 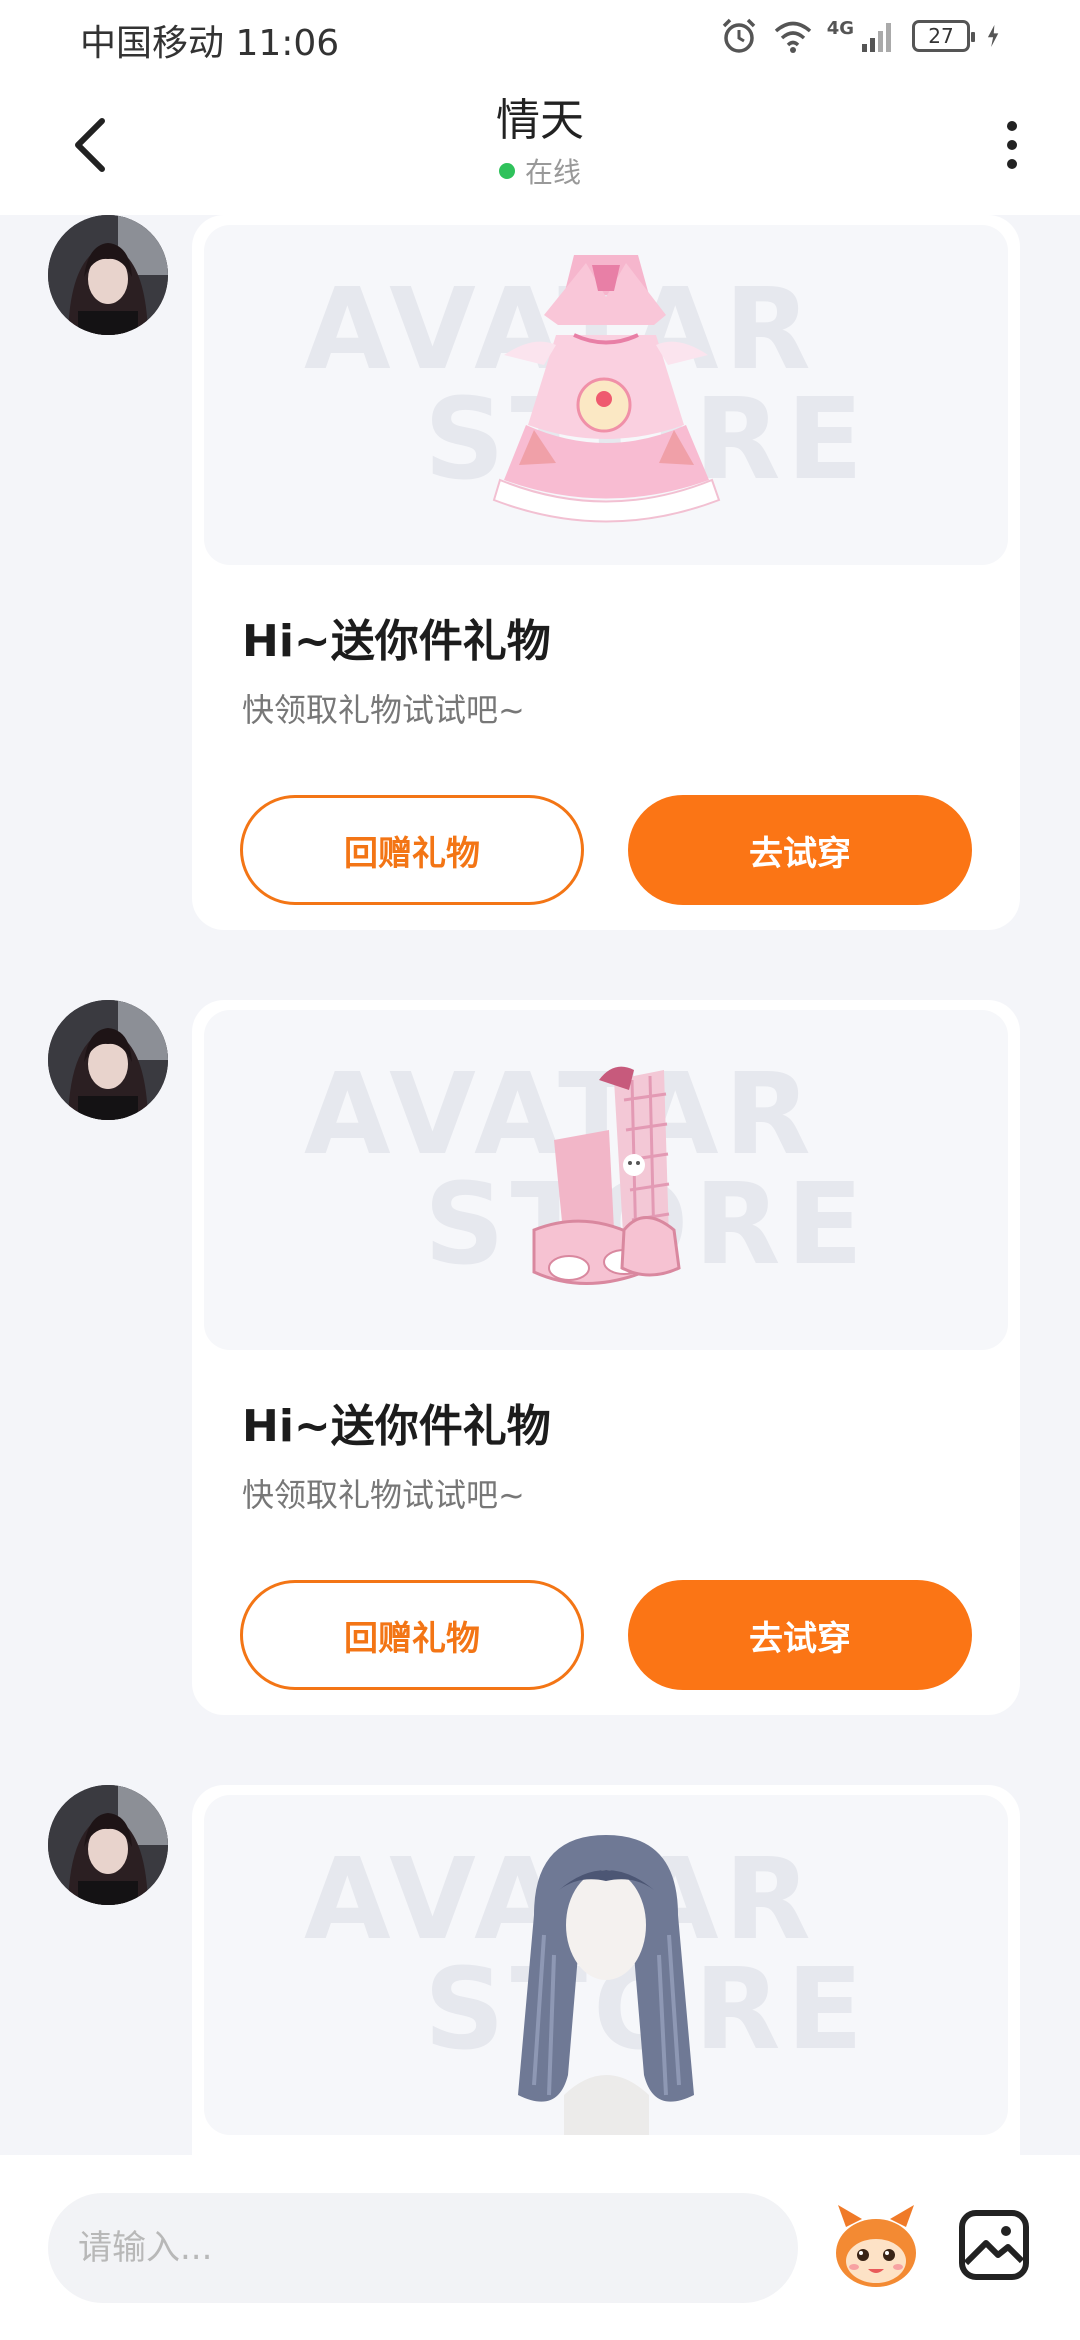 I want to click on status-icons: 4G 27, so click(x=864, y=36).